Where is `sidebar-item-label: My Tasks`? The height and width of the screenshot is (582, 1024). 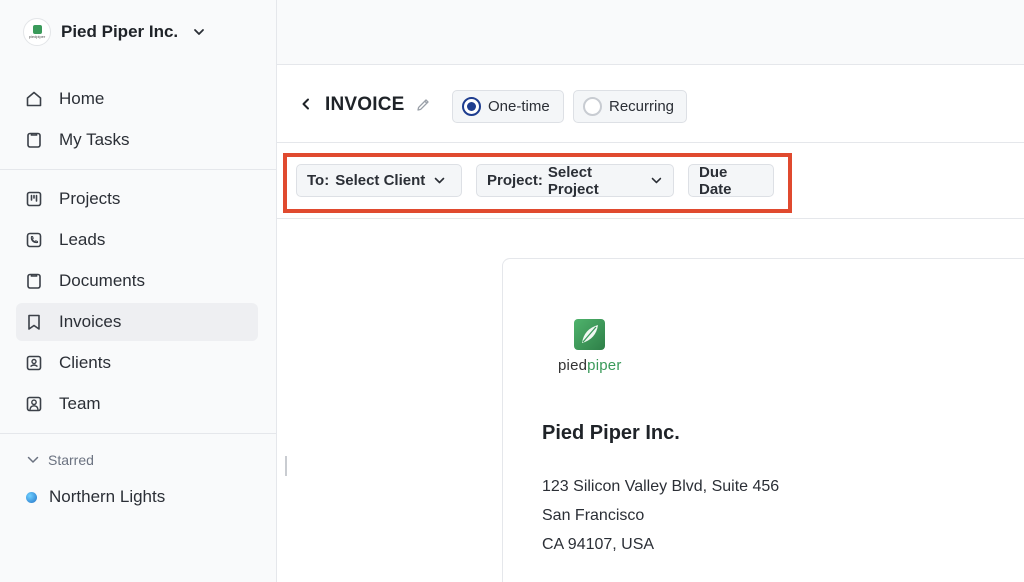
sidebar-item-label: My Tasks is located at coordinates (94, 139).